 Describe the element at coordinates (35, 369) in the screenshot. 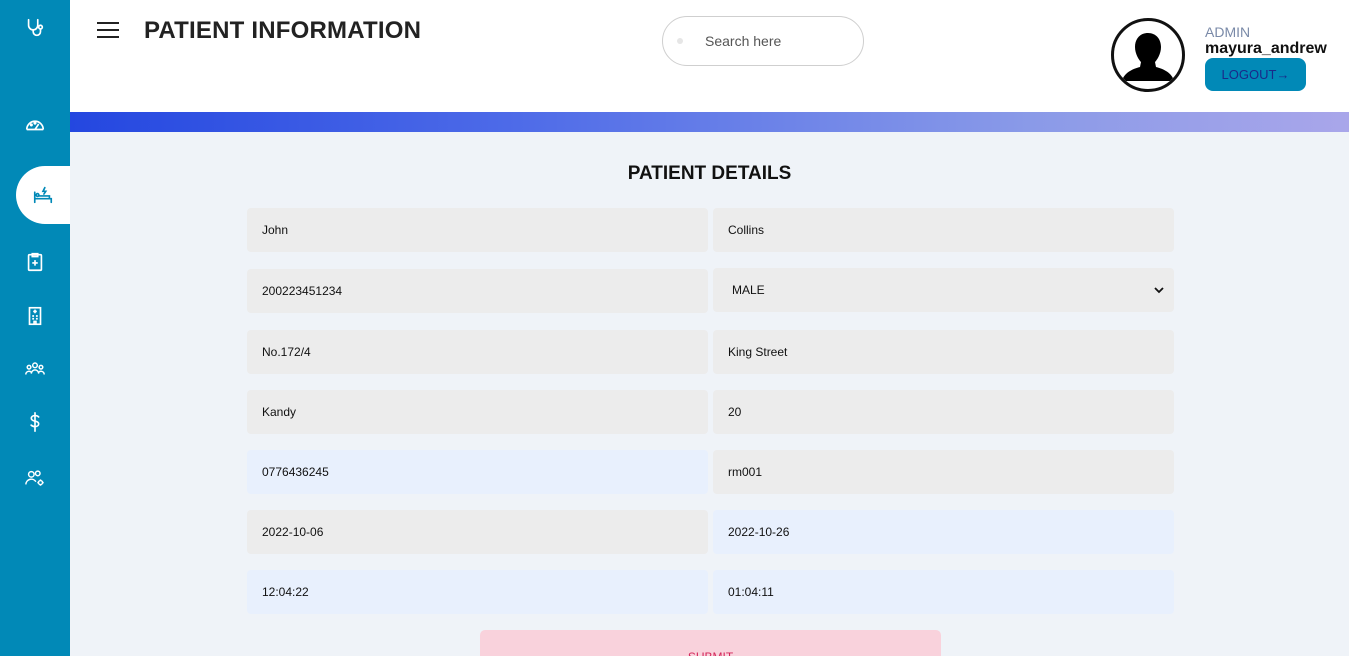

I see `staff-group-icon` at that location.